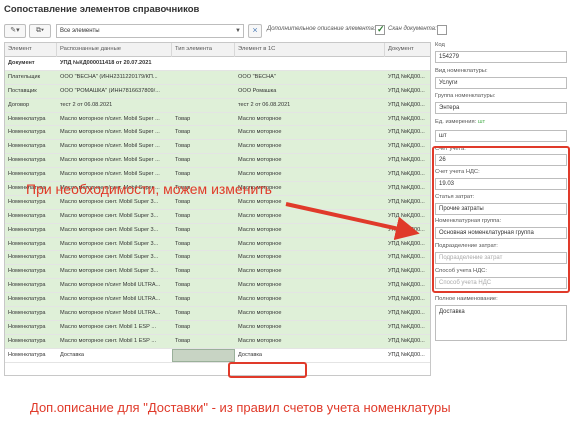 The image size is (572, 444). I want to click on cell-element: Документ, so click(31, 63).